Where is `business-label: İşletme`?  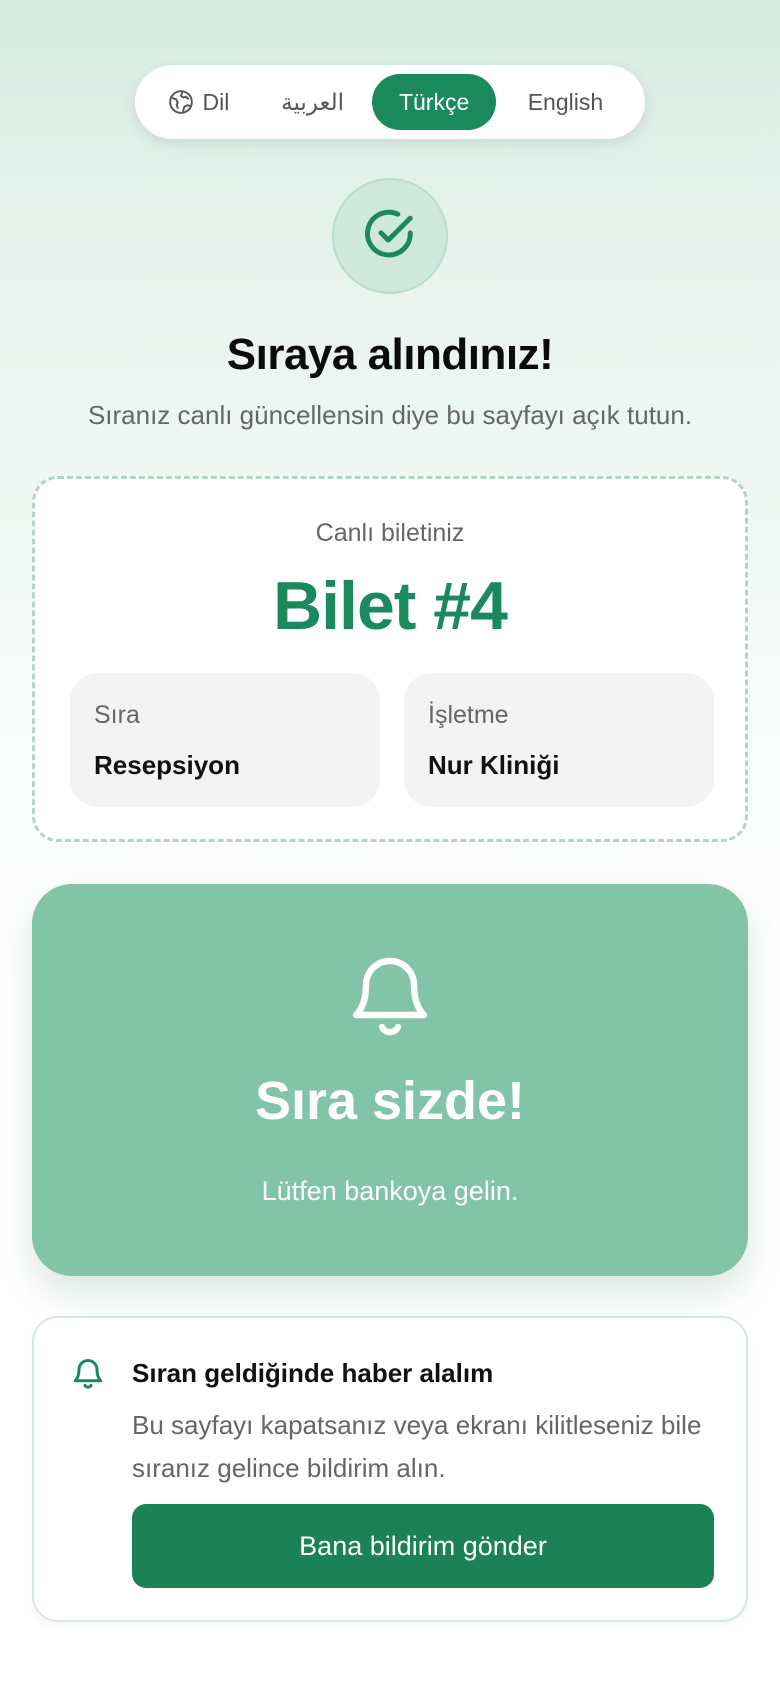 business-label: İşletme is located at coordinates (468, 715).